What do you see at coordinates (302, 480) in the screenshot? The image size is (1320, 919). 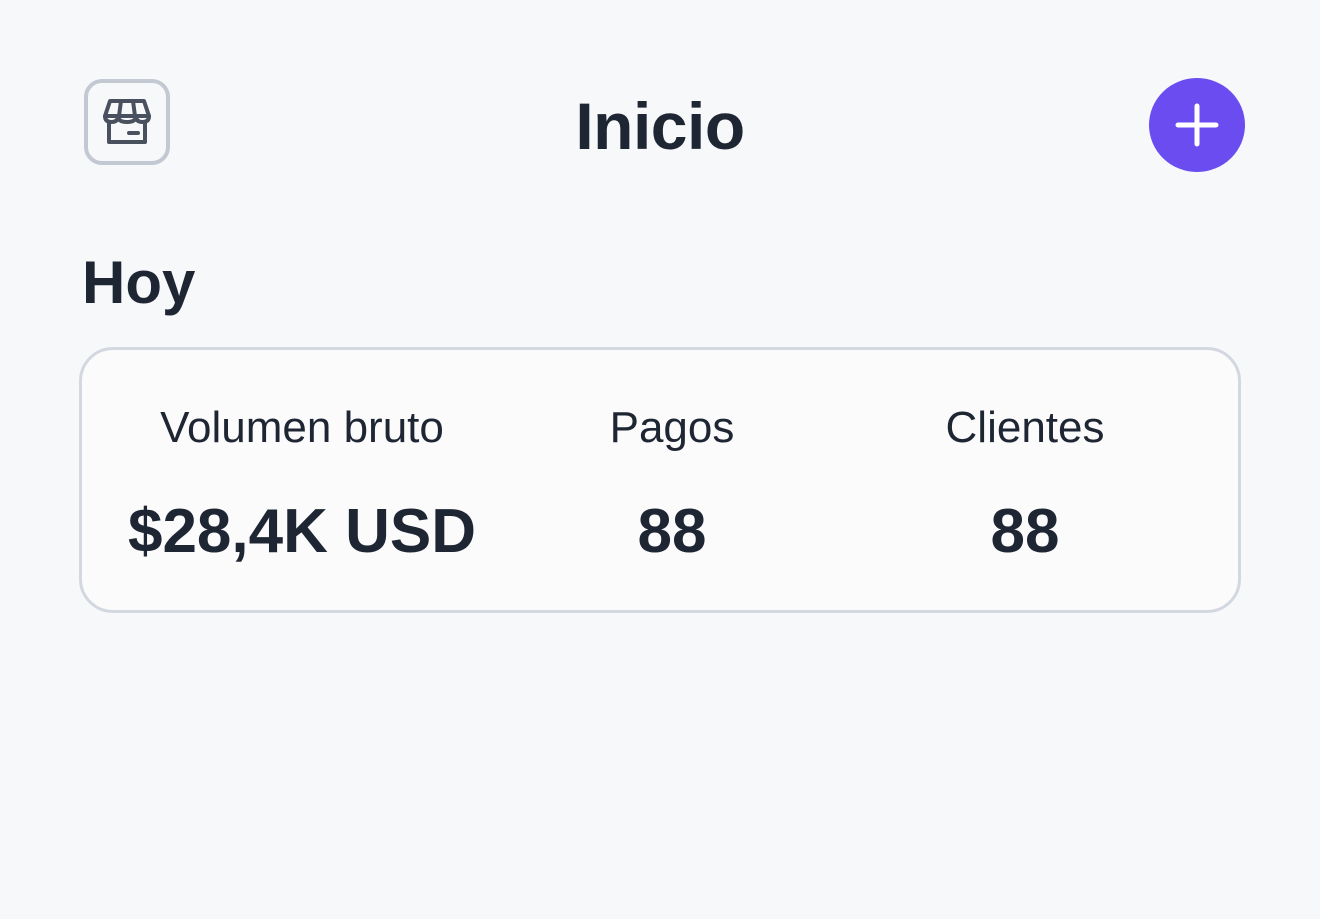 I see `metric-gross-volume: Volumen bruto $28,4K USD` at bounding box center [302, 480].